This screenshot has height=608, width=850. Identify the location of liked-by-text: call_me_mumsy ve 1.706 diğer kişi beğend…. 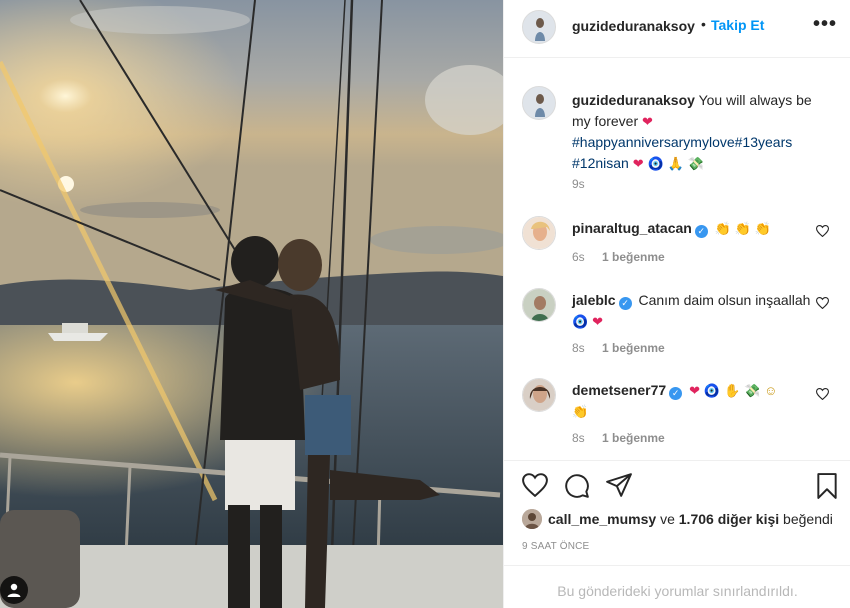
(690, 519).